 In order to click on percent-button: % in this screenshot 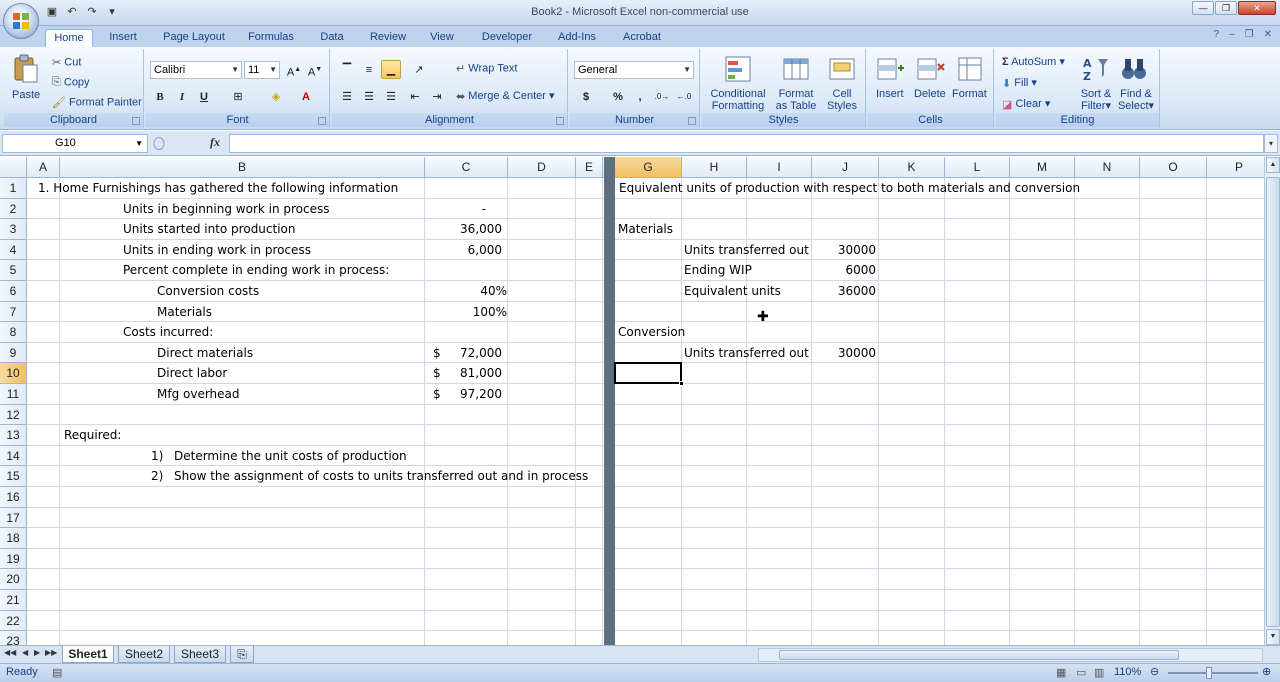, I will do `click(618, 96)`.